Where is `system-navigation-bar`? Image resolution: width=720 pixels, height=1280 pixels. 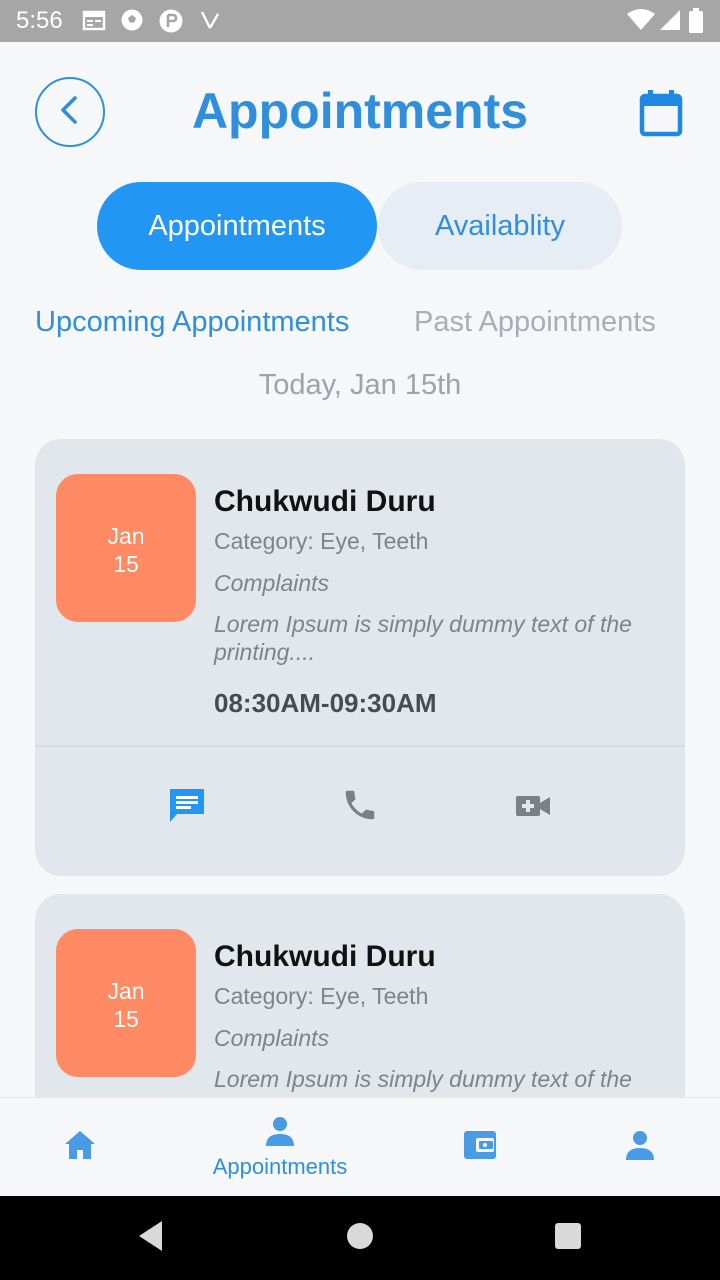 system-navigation-bar is located at coordinates (360, 1238).